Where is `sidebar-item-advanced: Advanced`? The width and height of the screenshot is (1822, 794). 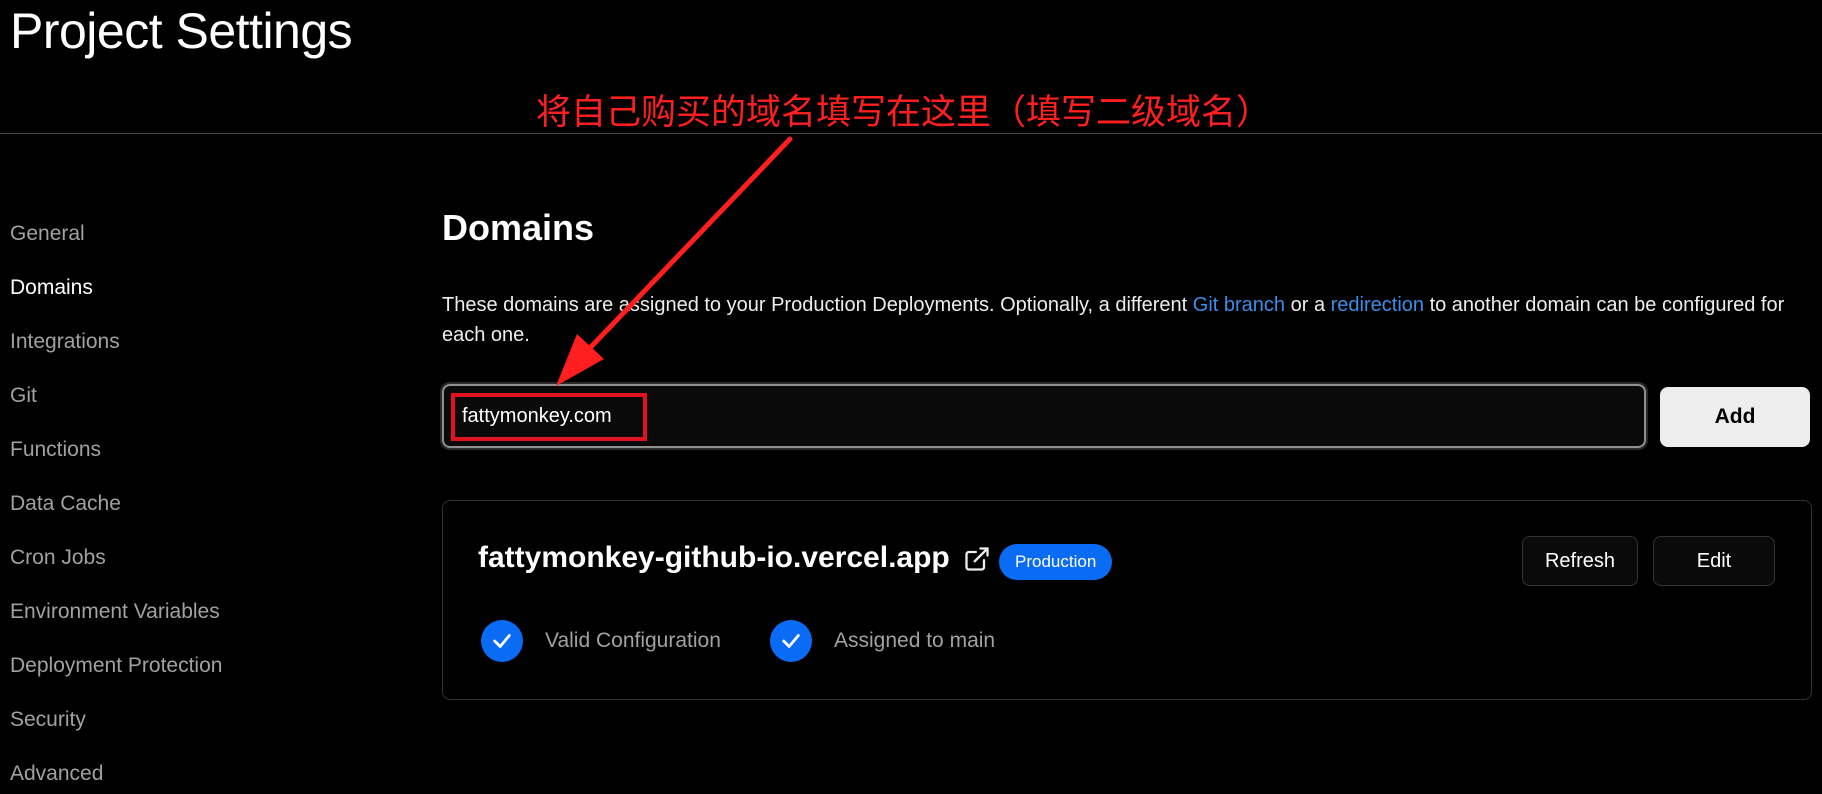 sidebar-item-advanced: Advanced is located at coordinates (116, 774).